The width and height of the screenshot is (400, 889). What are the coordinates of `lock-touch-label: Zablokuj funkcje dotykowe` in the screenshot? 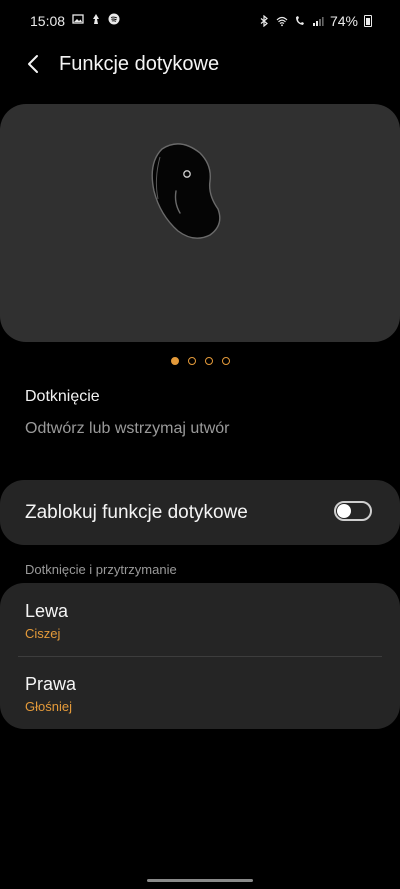 It's located at (136, 512).